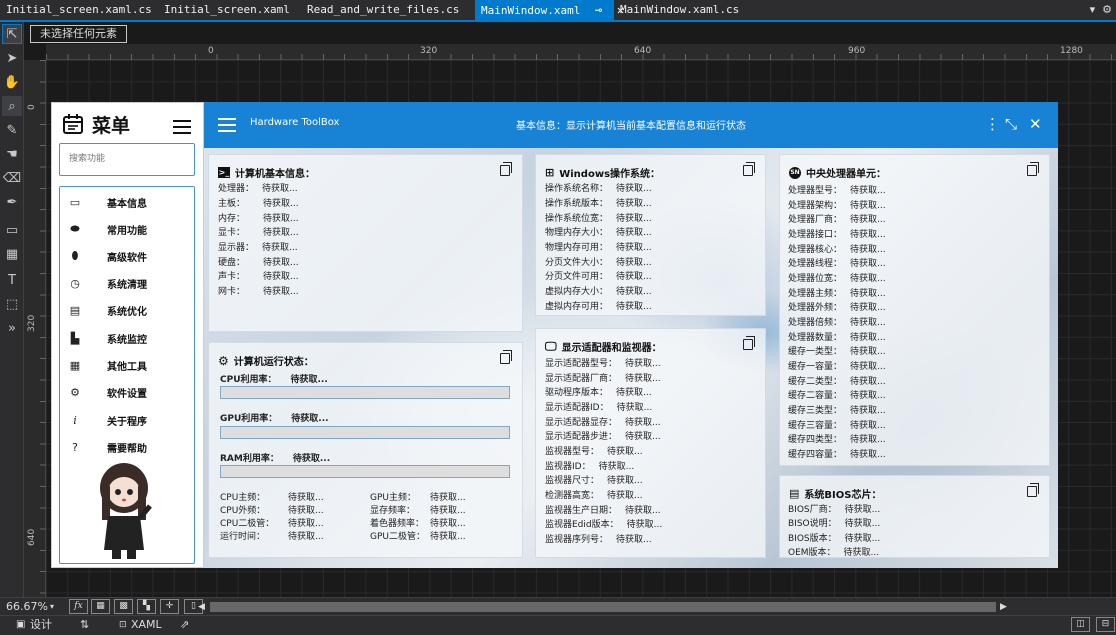  What do you see at coordinates (577, 393) in the screenshot?
I see `info-key: 驱动程序版本：` at bounding box center [577, 393].